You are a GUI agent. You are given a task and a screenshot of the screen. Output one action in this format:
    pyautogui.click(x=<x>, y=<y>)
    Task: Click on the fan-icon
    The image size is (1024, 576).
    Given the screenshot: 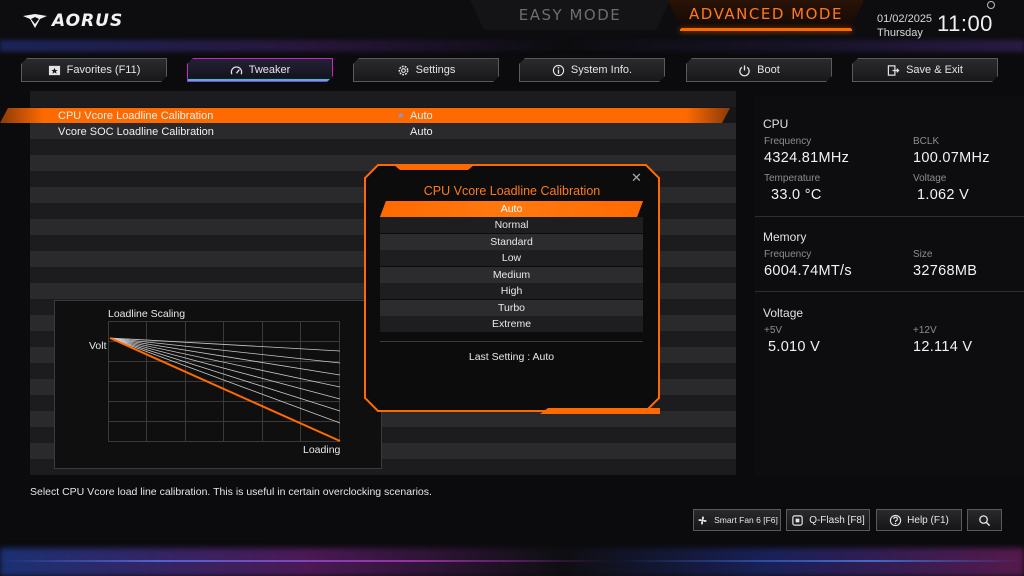 What is the action you would take?
    pyautogui.click(x=702, y=520)
    